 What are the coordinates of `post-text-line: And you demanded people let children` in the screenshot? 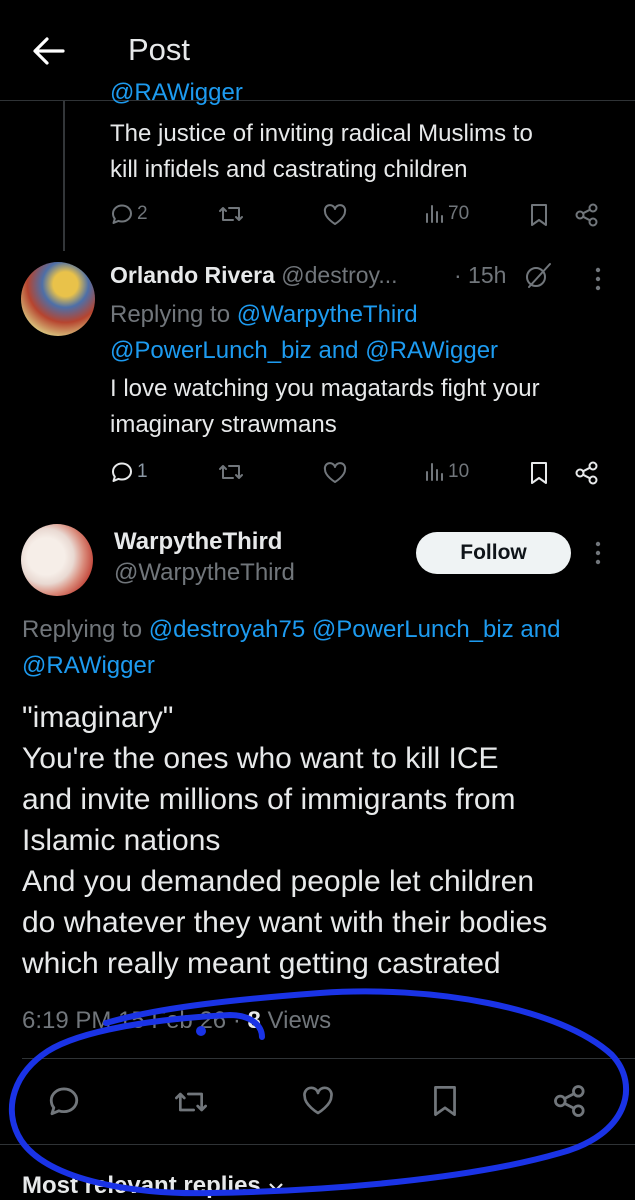 It's located at (278, 881).